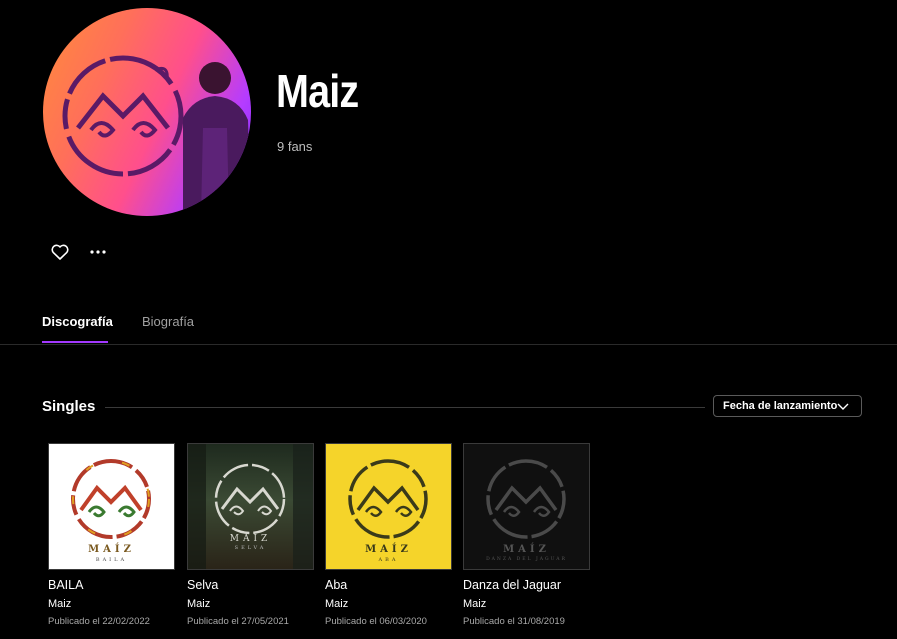 Image resolution: width=897 pixels, height=639 pixels. I want to click on more-options-button, so click(98, 252).